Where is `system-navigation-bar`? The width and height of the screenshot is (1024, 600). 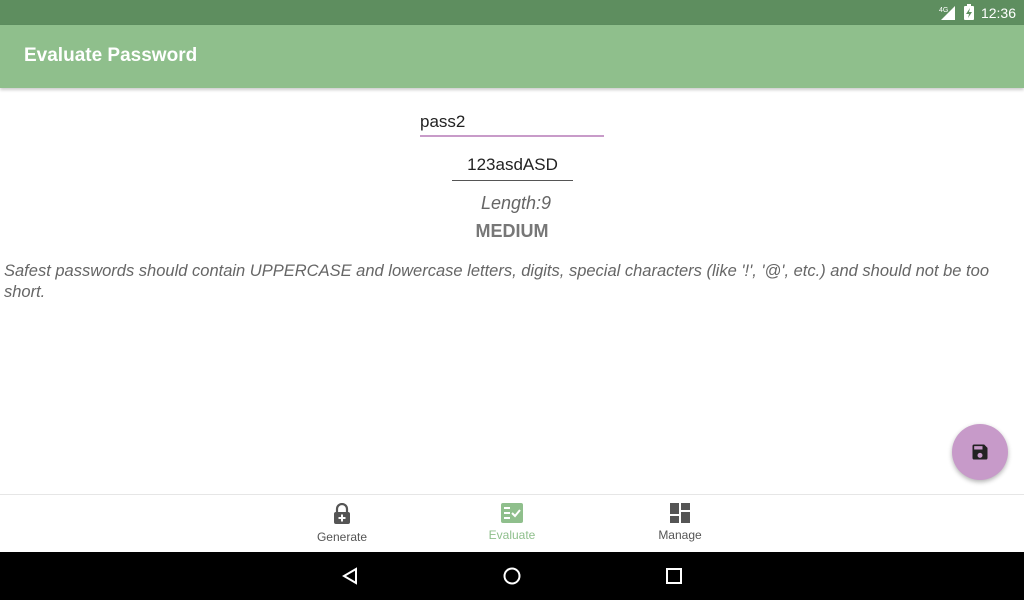 system-navigation-bar is located at coordinates (512, 576).